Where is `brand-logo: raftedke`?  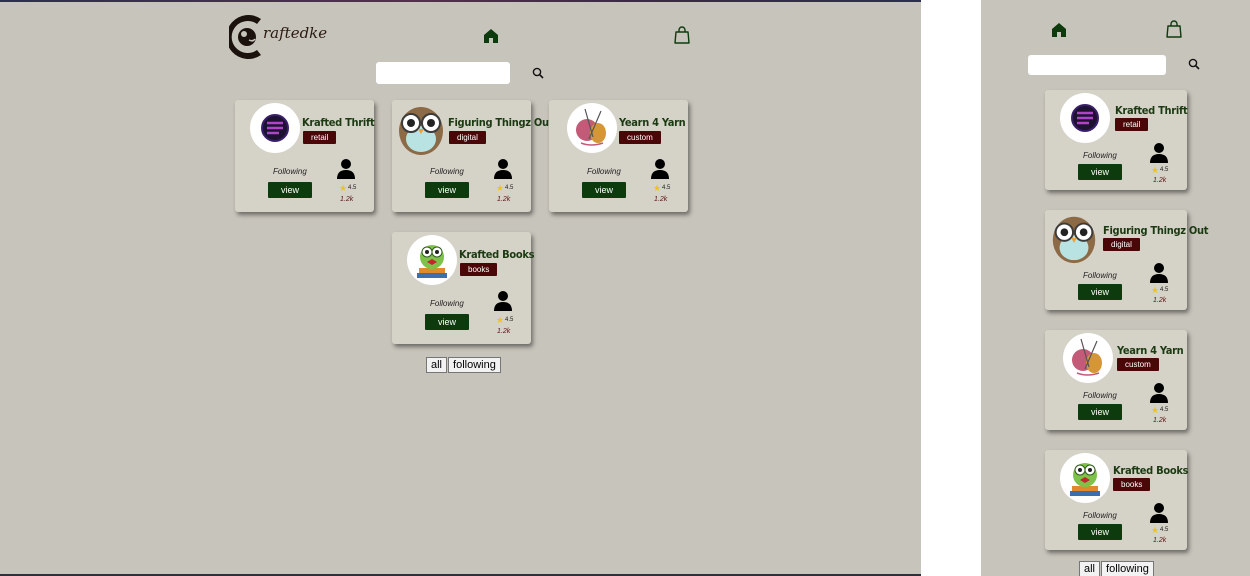 brand-logo: raftedke is located at coordinates (277, 36).